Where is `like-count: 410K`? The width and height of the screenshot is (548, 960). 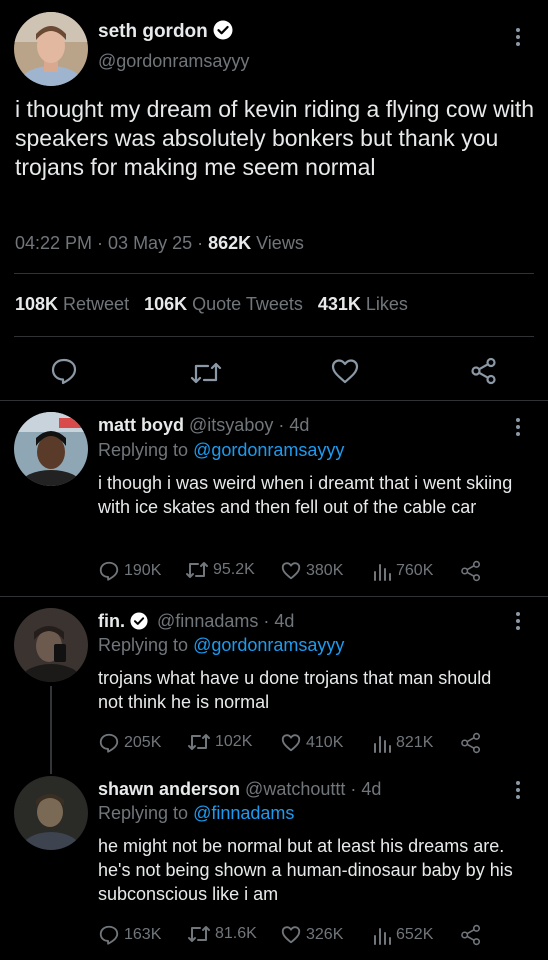
like-count: 410K is located at coordinates (325, 742).